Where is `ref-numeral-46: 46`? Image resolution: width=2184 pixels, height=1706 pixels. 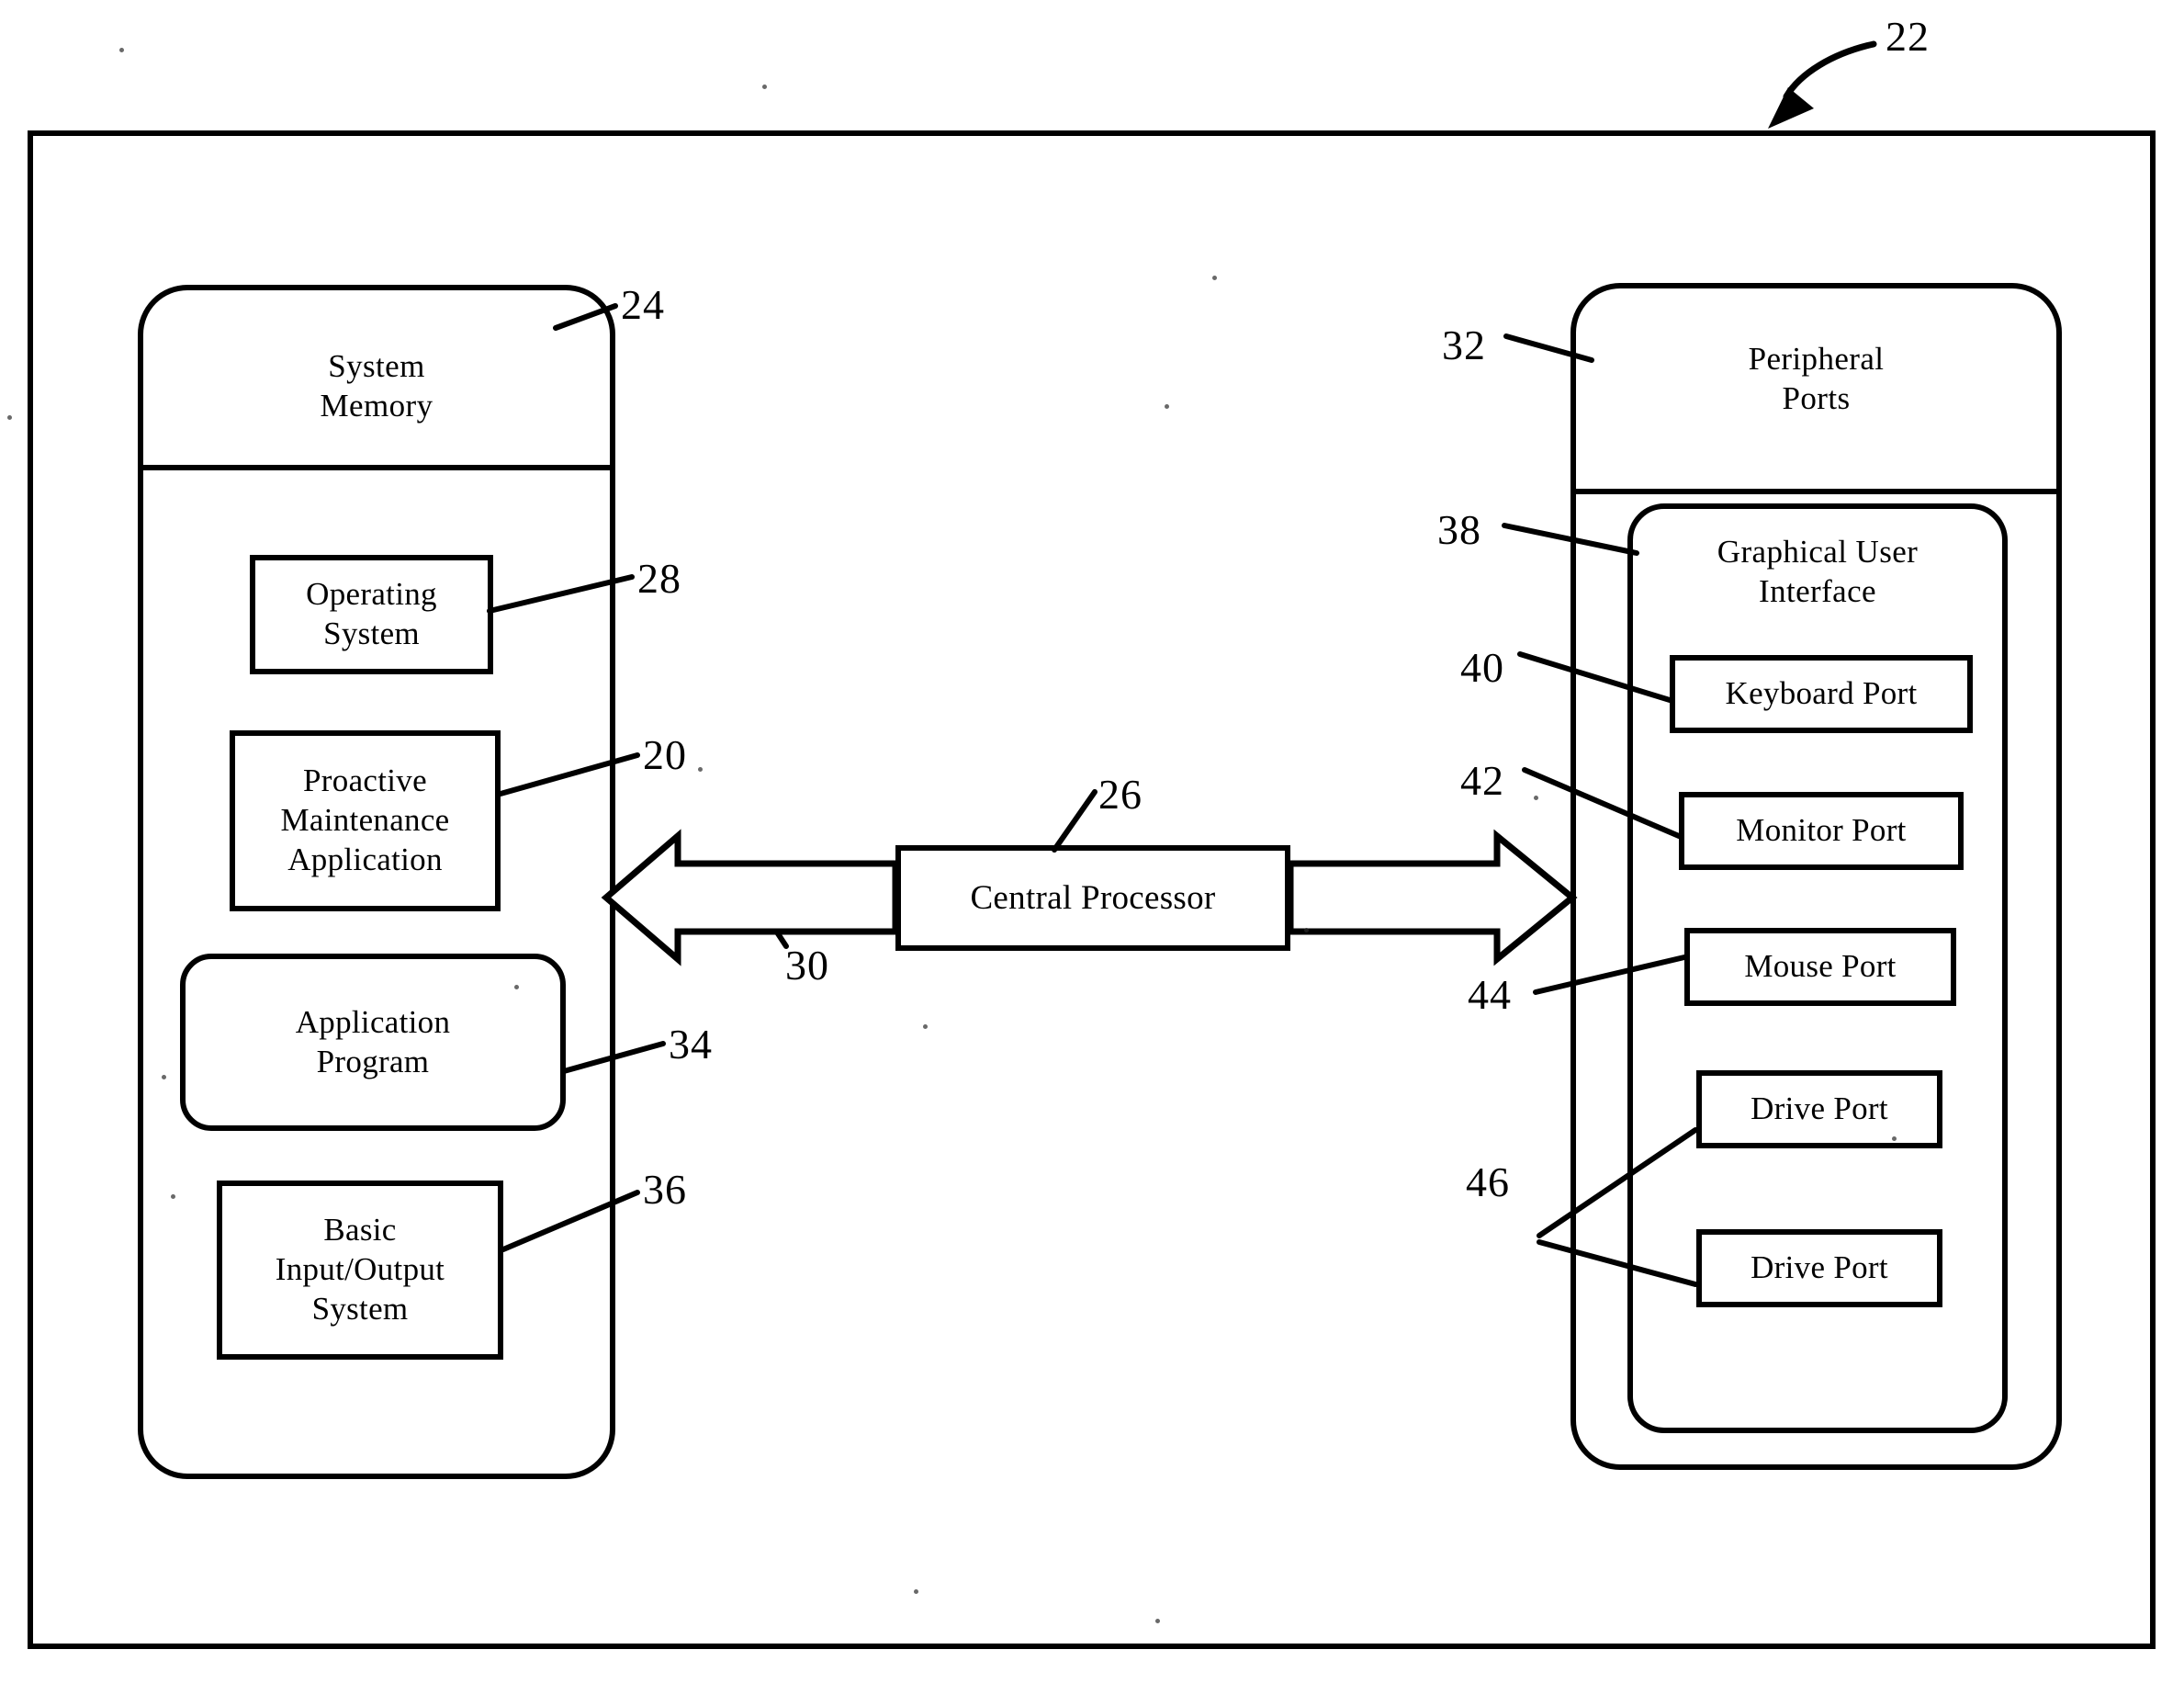
ref-numeral-46: 46 is located at coordinates (1488, 1181).